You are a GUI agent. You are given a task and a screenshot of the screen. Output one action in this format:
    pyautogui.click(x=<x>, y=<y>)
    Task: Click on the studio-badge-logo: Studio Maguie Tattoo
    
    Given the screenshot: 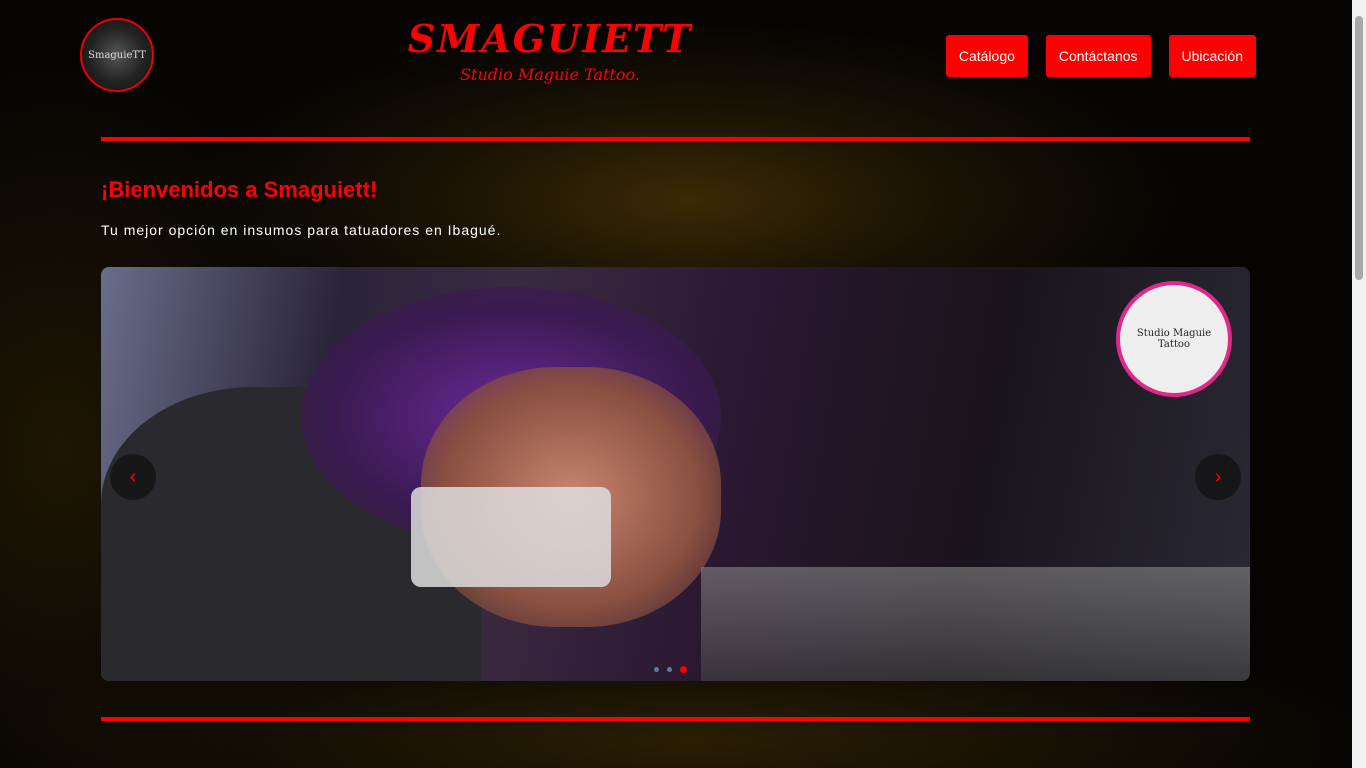 What is the action you would take?
    pyautogui.click(x=1174, y=339)
    